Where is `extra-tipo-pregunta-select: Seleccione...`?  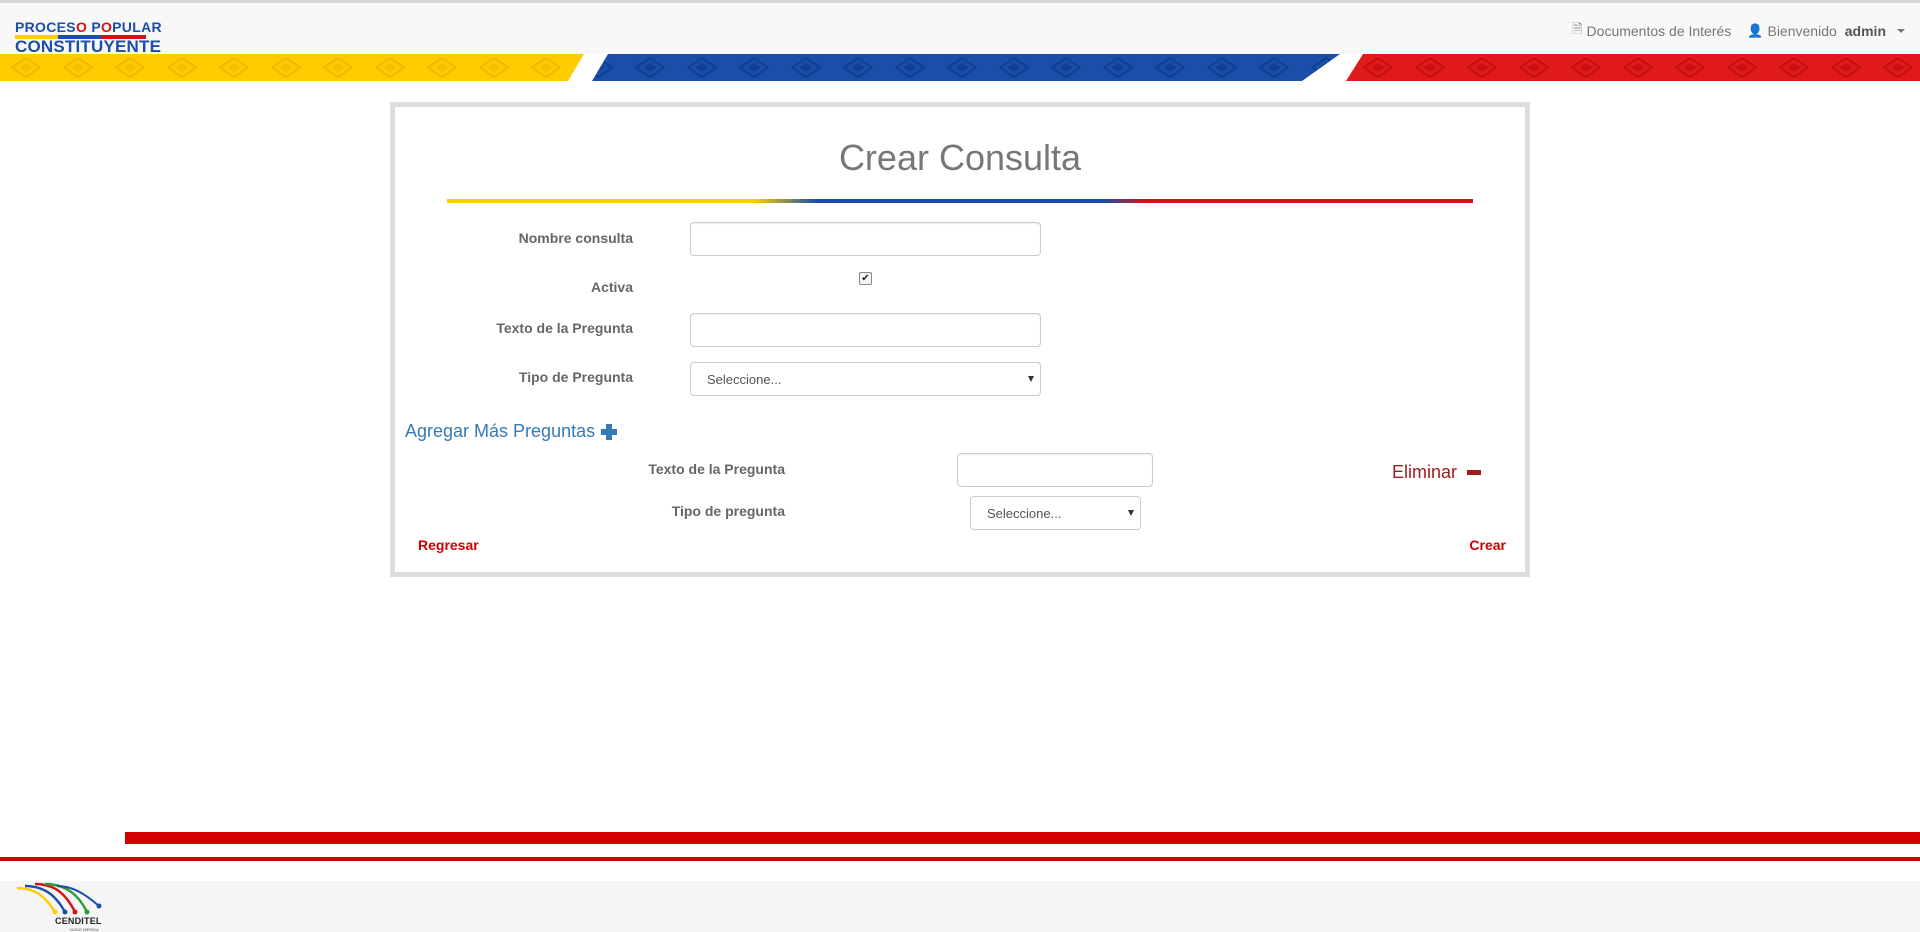 extra-tipo-pregunta-select: Seleccione... is located at coordinates (1055, 513).